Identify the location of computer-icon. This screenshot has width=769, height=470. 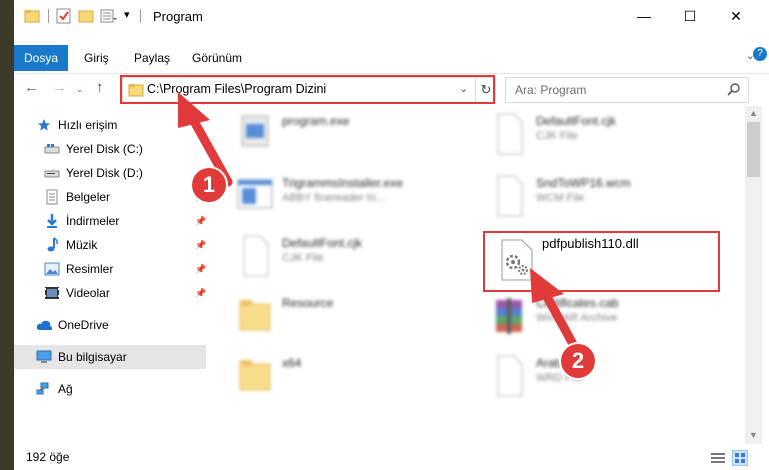
(44, 357).